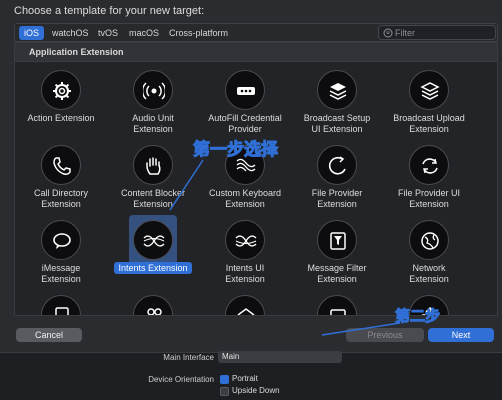 The width and height of the screenshot is (502, 400). I want to click on template-audio-unit-extension: Audio Unit Extension, so click(153, 107).